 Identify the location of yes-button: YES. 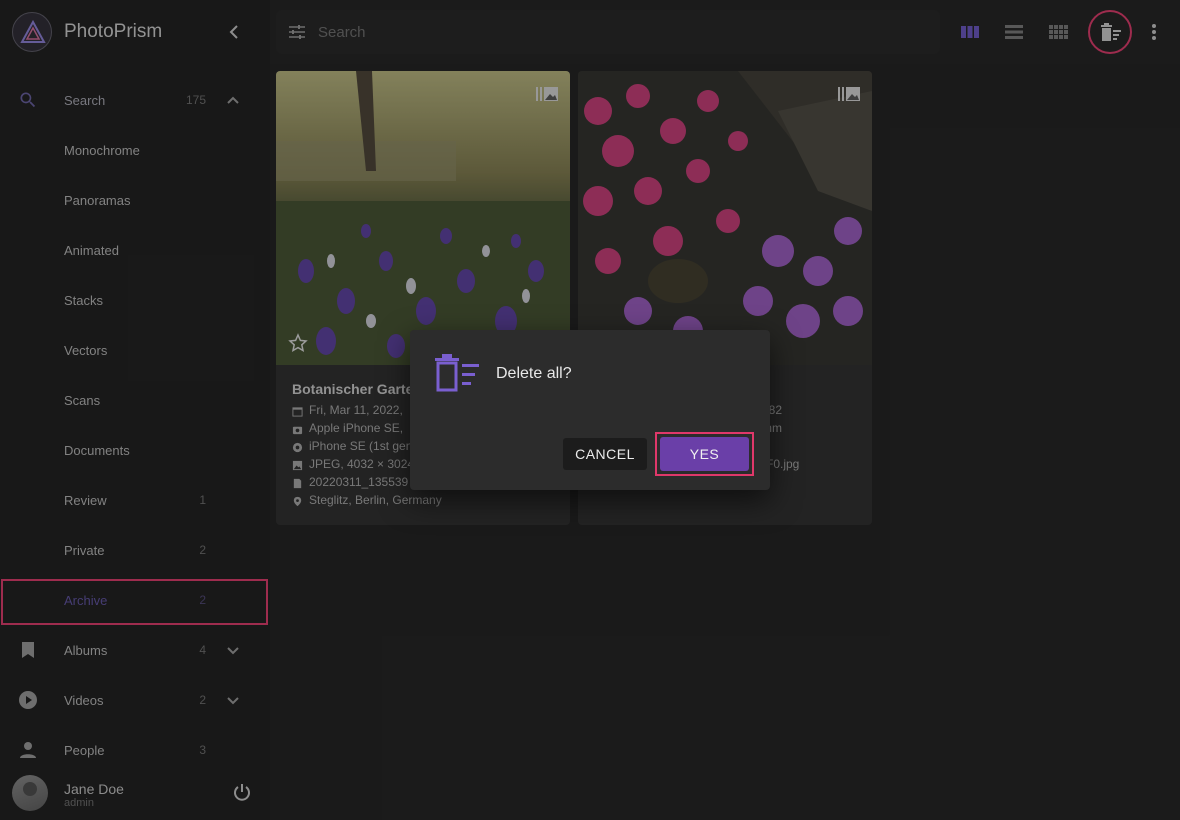
(704, 454).